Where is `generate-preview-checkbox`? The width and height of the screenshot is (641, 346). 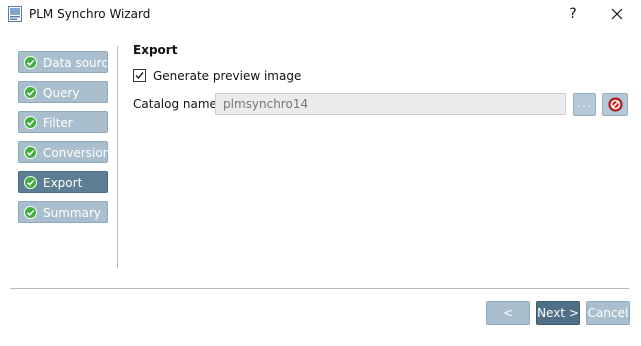 generate-preview-checkbox is located at coordinates (139, 75).